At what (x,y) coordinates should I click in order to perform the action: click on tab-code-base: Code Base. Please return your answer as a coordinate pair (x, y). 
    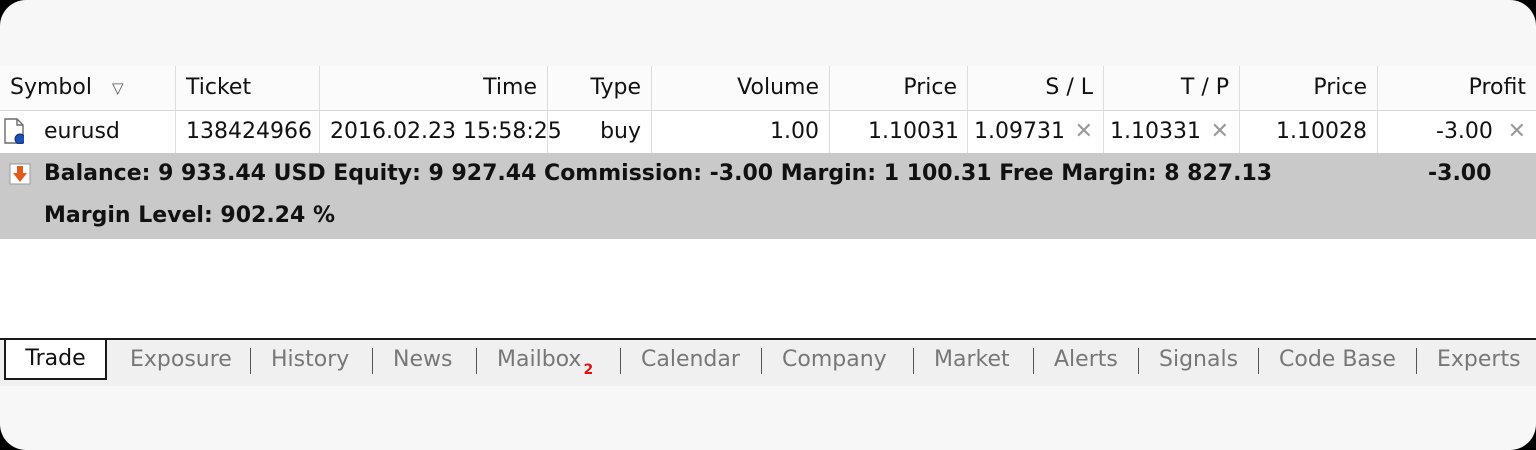
    Looking at the image, I should click on (1337, 360).